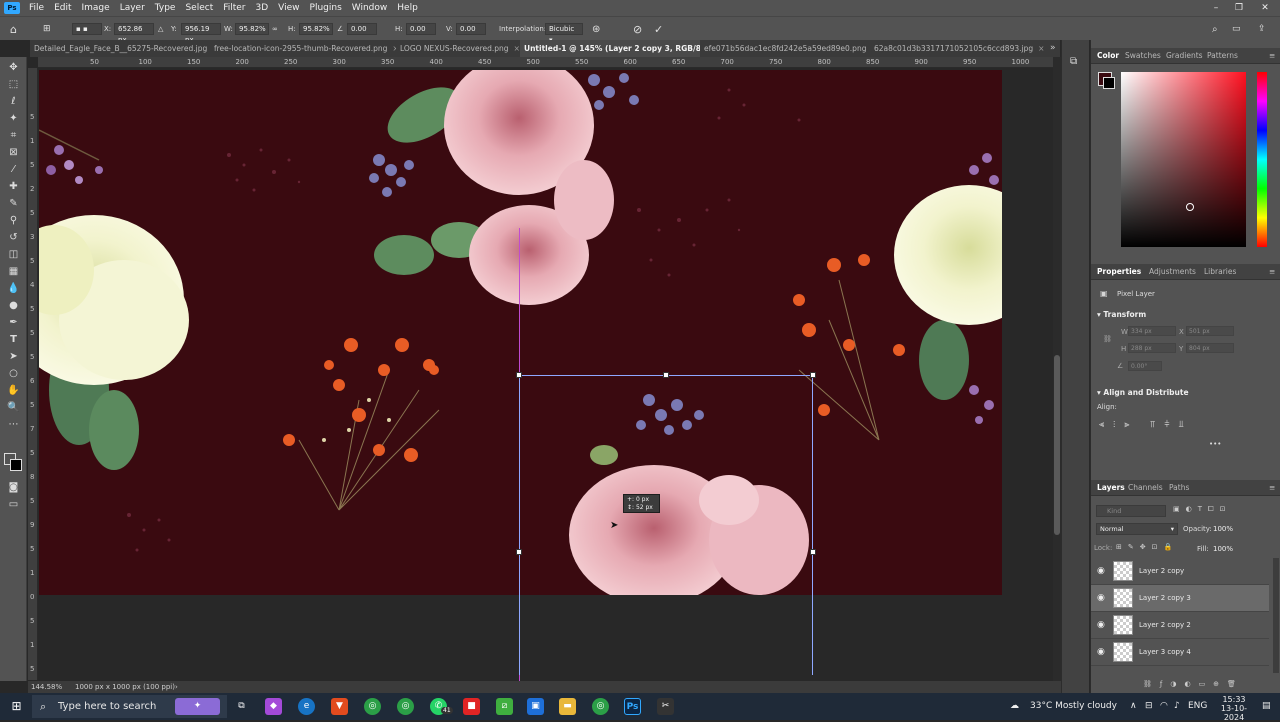 The image size is (1280, 722). I want to click on menu-plugins: Plugins, so click(326, 8).